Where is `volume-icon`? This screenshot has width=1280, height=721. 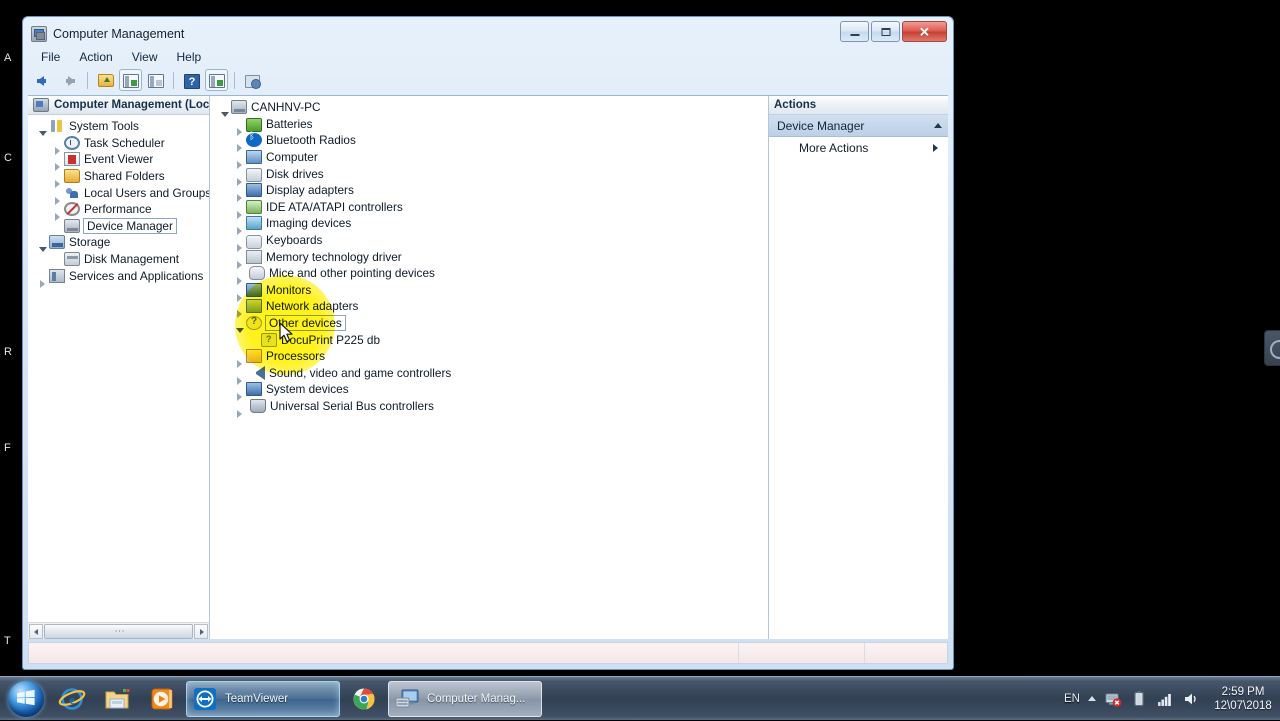
volume-icon is located at coordinates (1191, 699).